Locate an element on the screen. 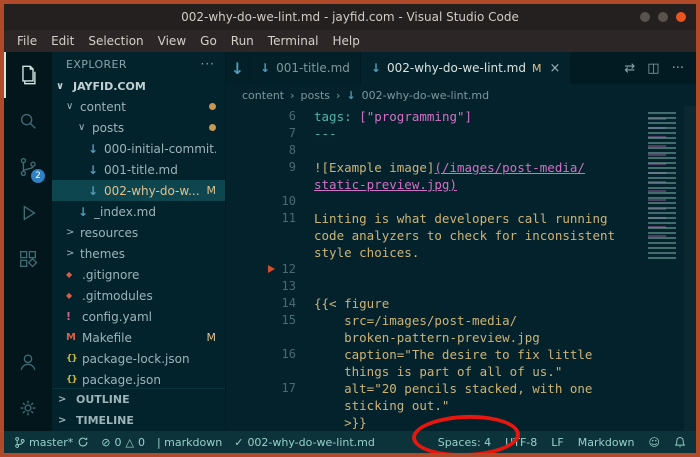  sidebar-item-000-initial-commit: ↓ 000-initial-commit.md is located at coordinates (138, 148).